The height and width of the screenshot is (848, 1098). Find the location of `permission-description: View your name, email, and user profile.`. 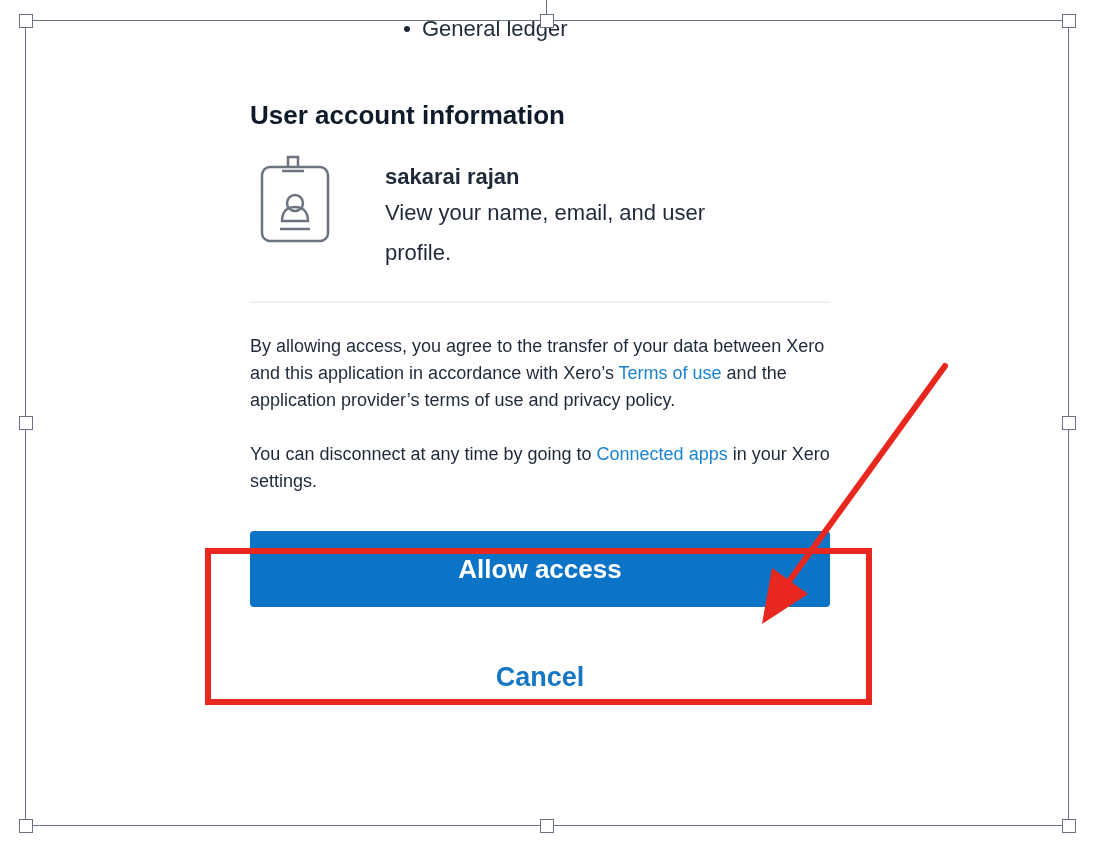

permission-description: View your name, email, and user profile. is located at coordinates (545, 233).